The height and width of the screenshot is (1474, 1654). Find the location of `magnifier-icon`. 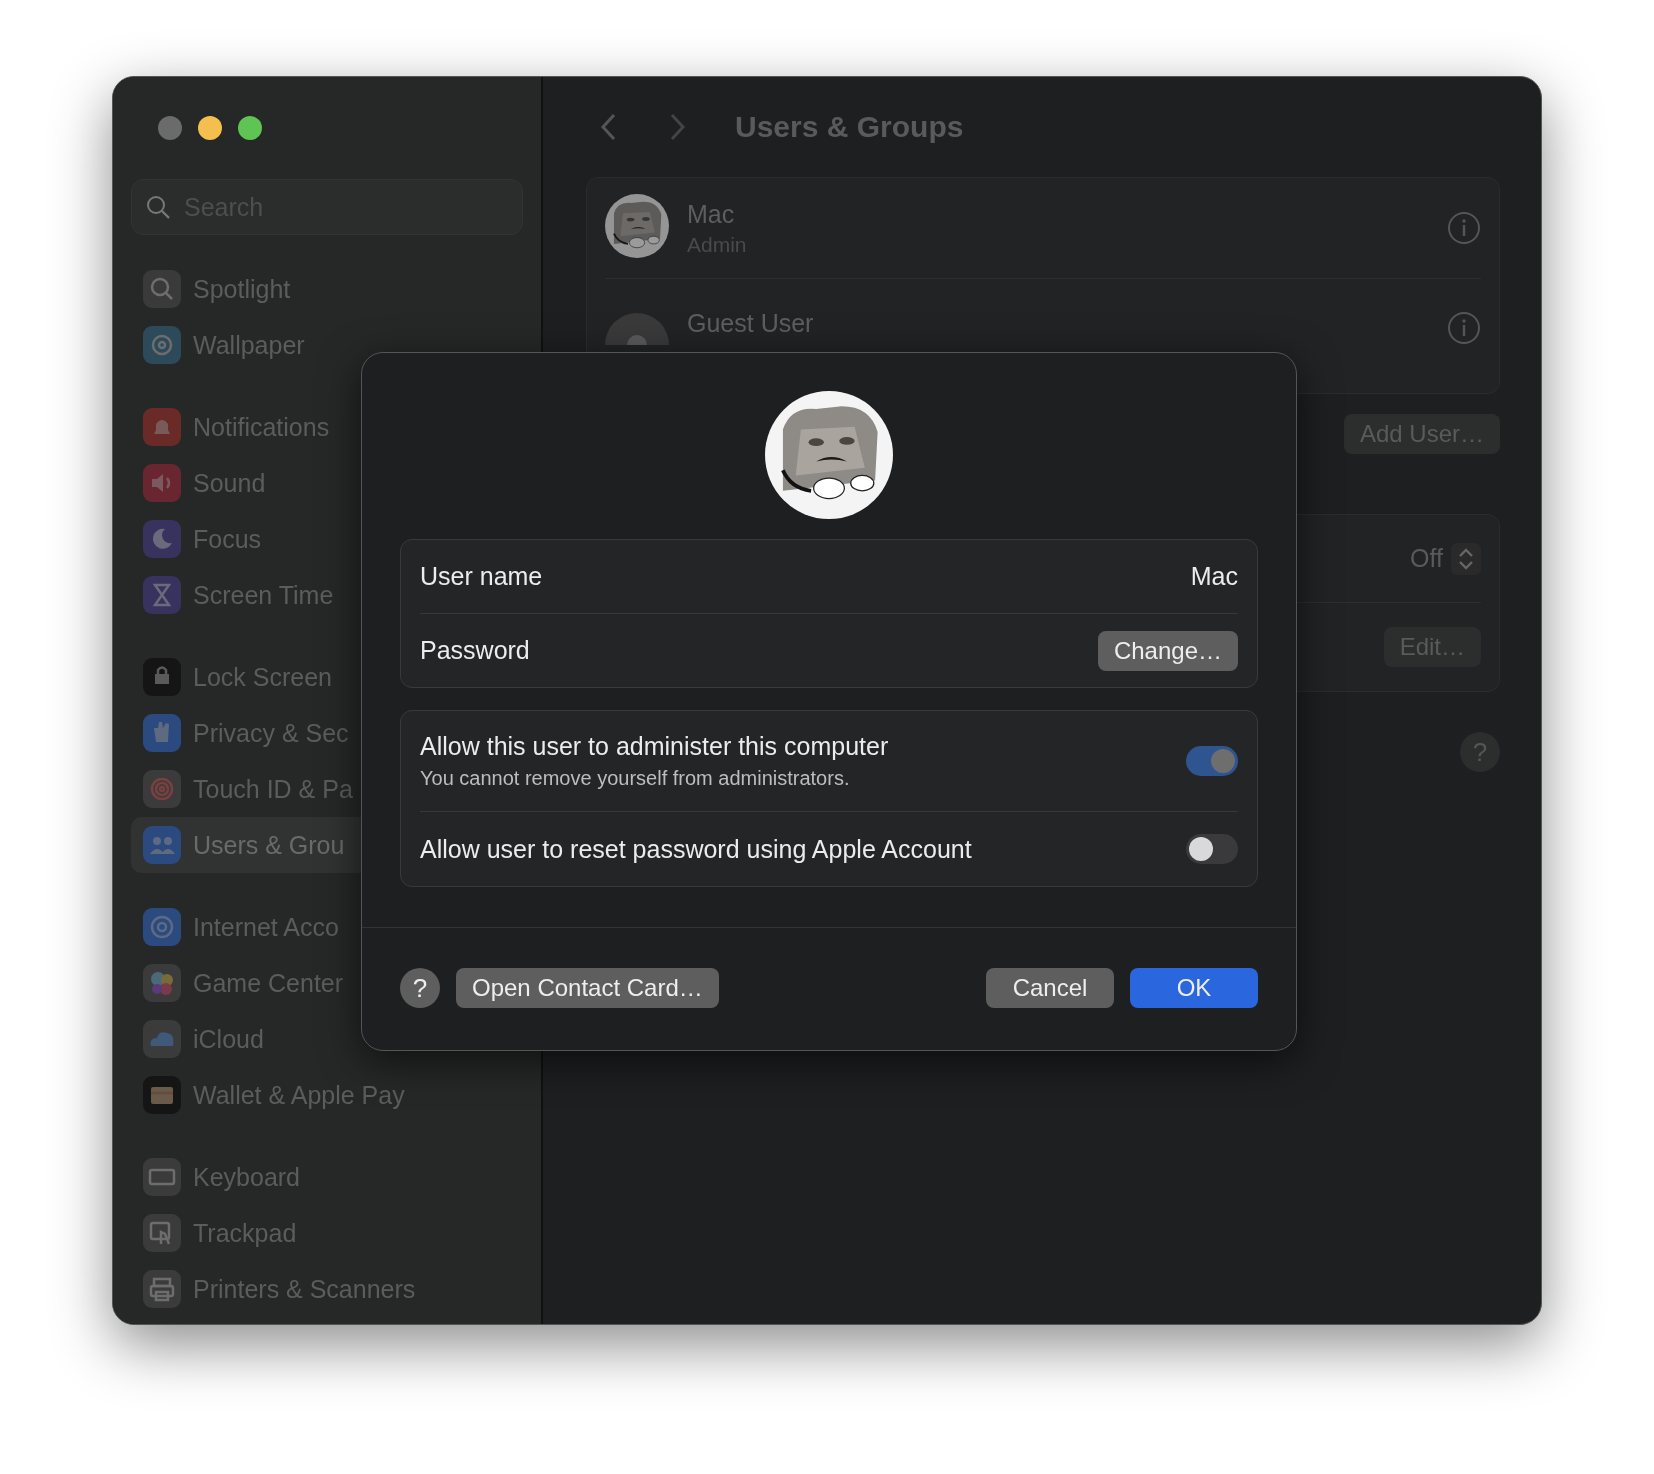

magnifier-icon is located at coordinates (162, 289).